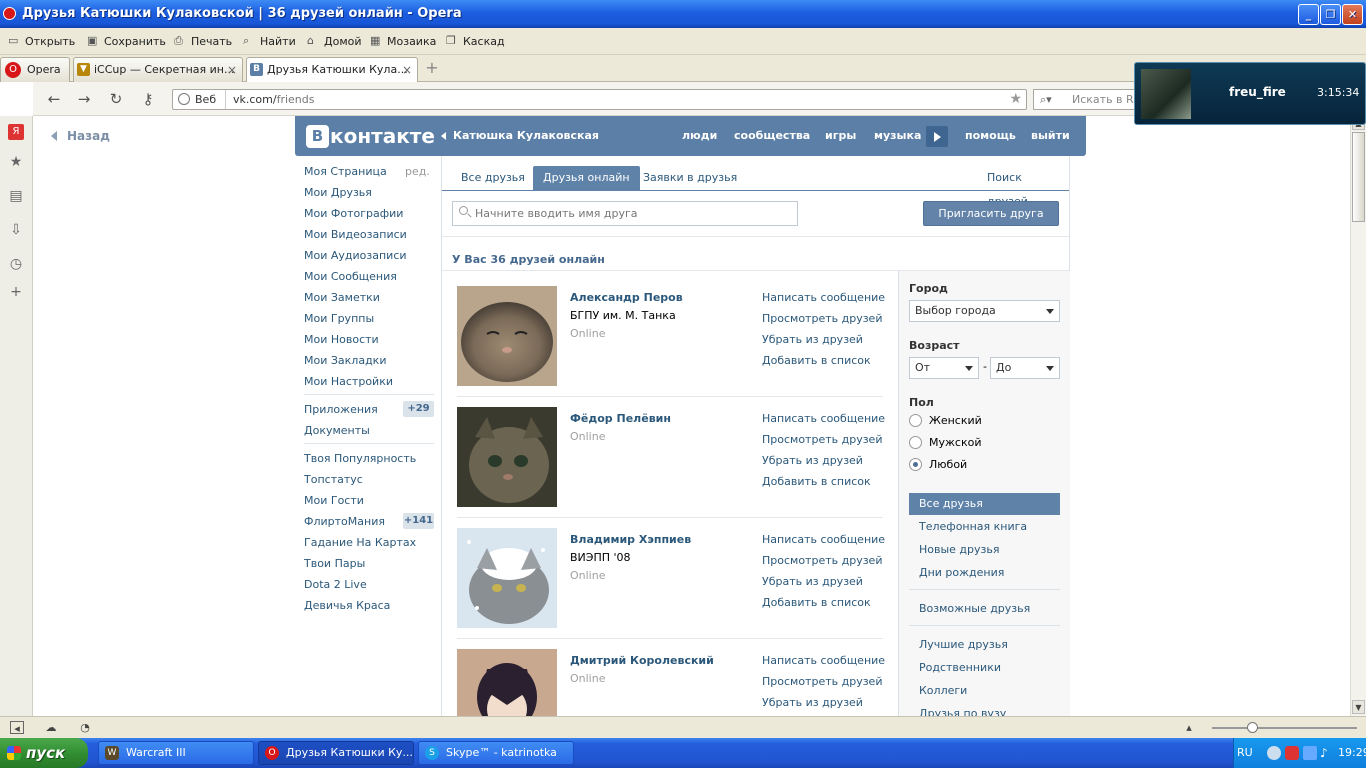  What do you see at coordinates (126, 42) in the screenshot?
I see `save-button: ▣ Сохранить` at bounding box center [126, 42].